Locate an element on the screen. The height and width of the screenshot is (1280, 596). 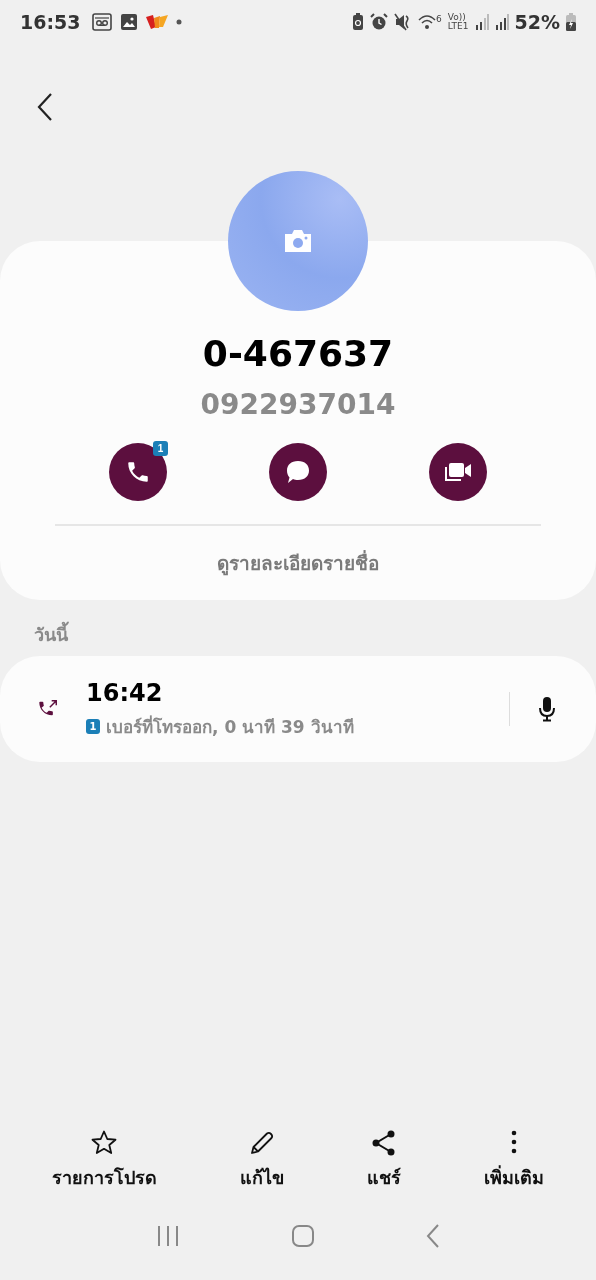
message-button is located at coordinates (298, 472).